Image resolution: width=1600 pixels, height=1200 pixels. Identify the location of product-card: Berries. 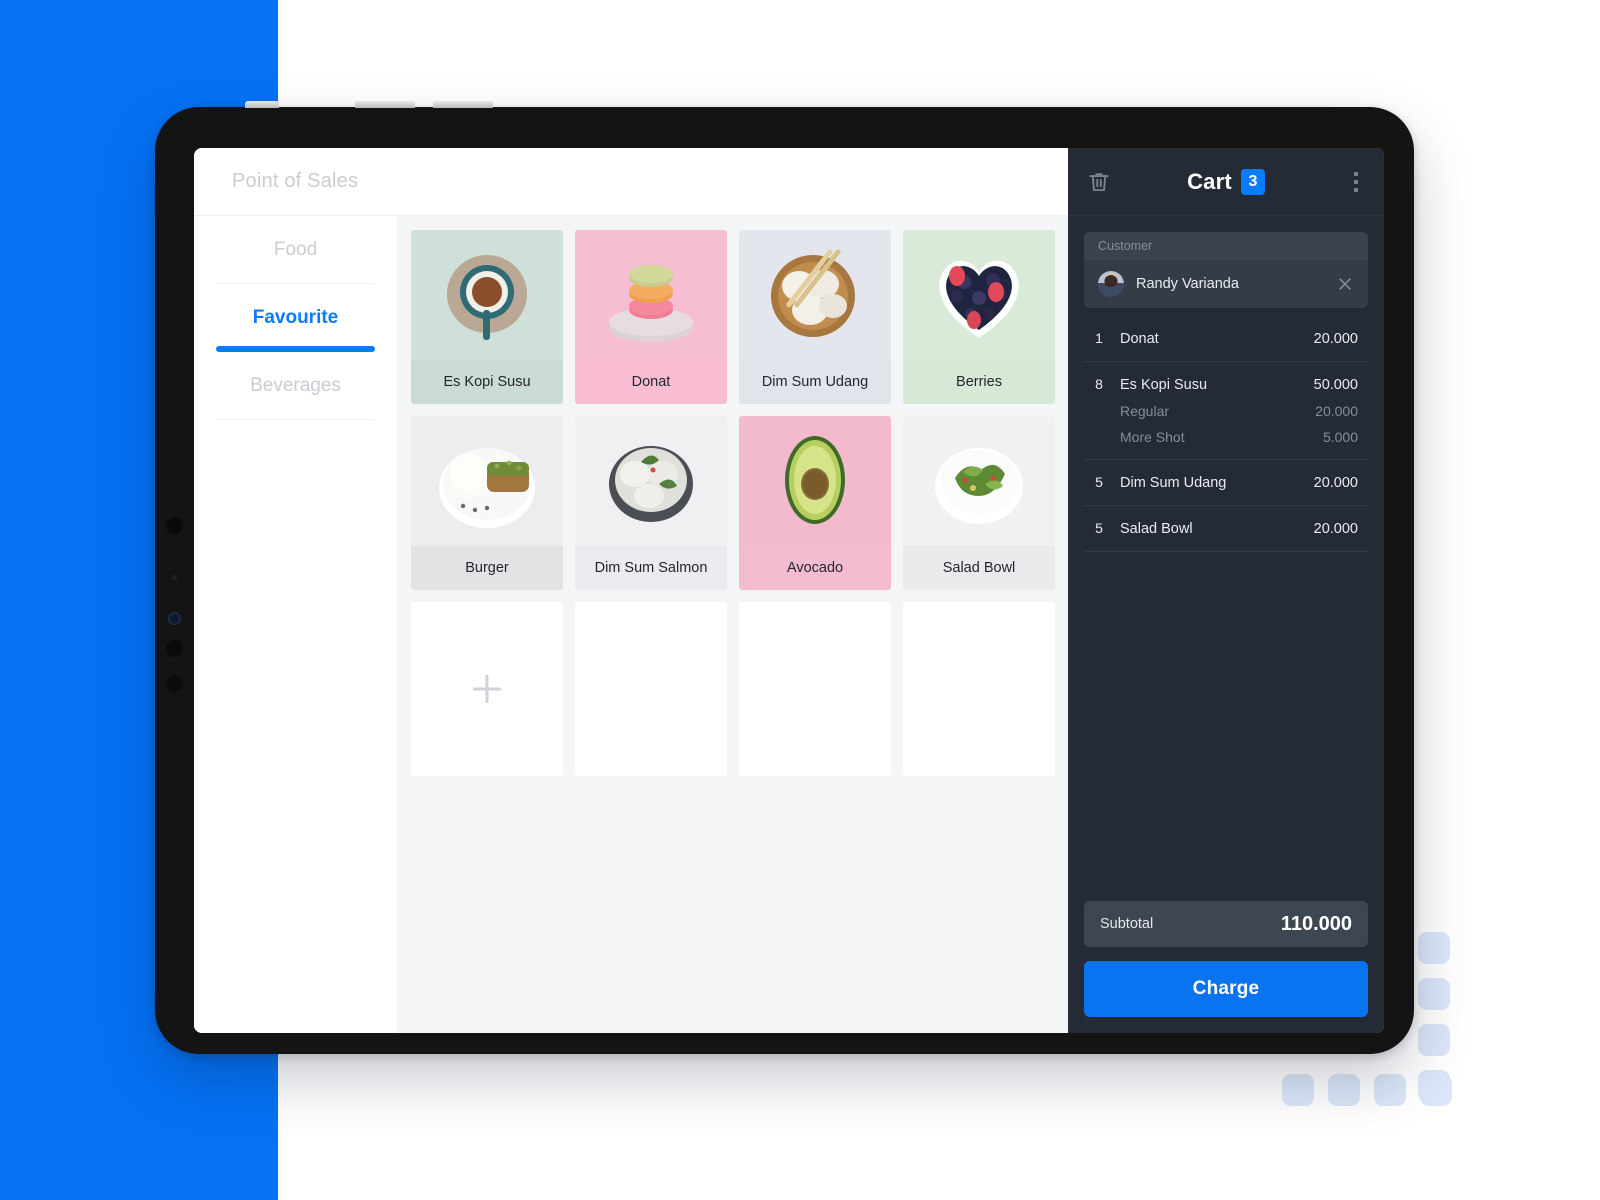
(979, 317).